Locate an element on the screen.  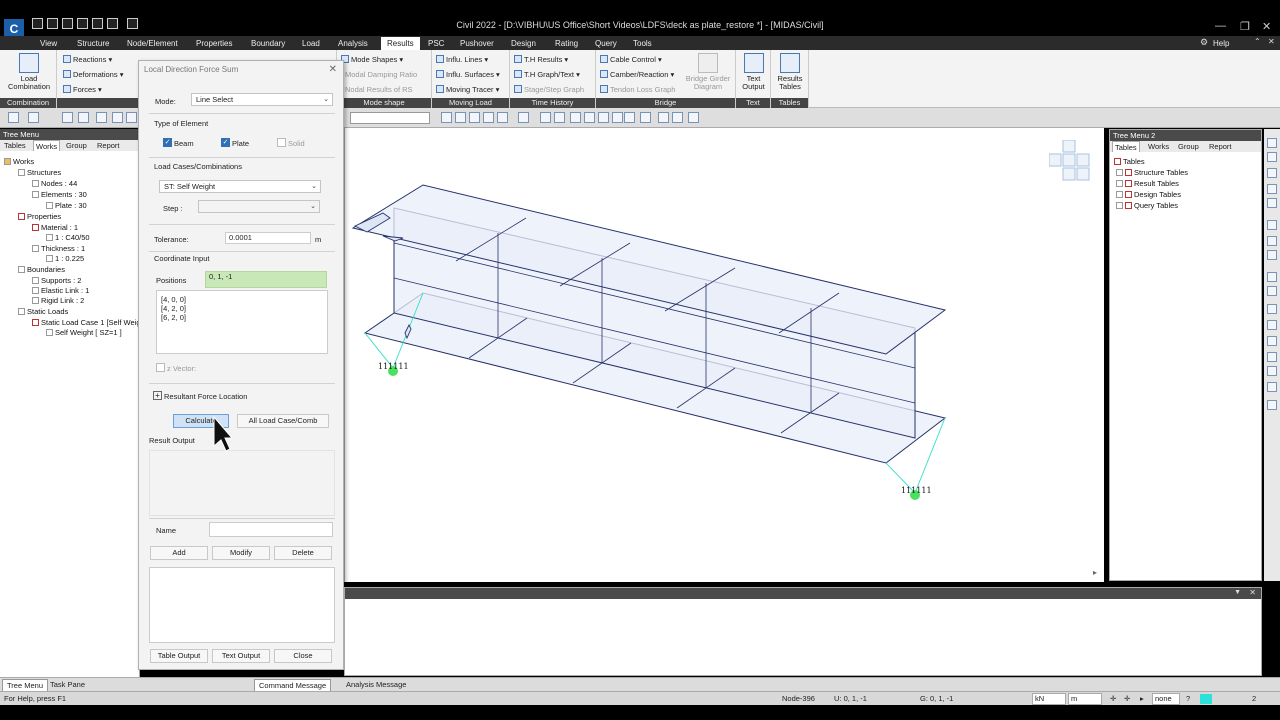
tab-task-pane: Task Pane is located at coordinates (67, 685).